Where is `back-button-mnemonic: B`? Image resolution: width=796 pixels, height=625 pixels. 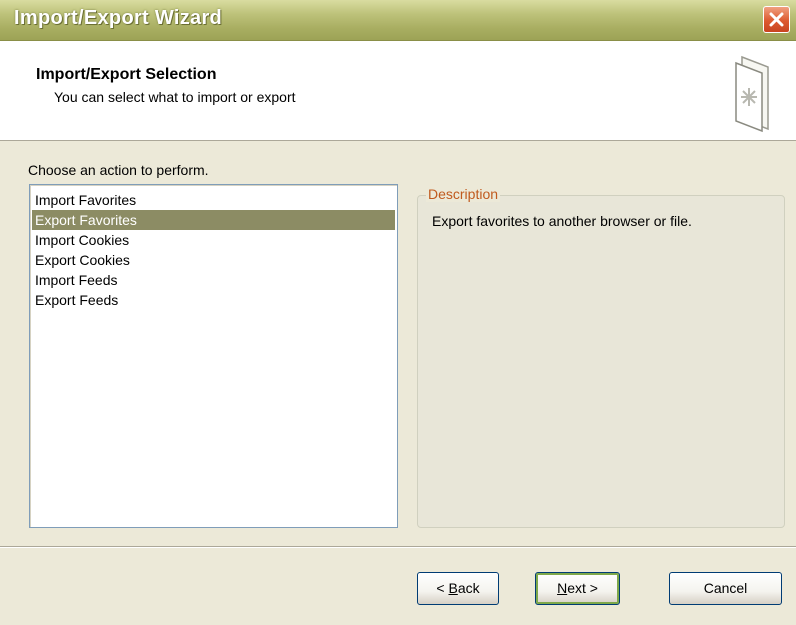
back-button-mnemonic: B is located at coordinates (453, 588).